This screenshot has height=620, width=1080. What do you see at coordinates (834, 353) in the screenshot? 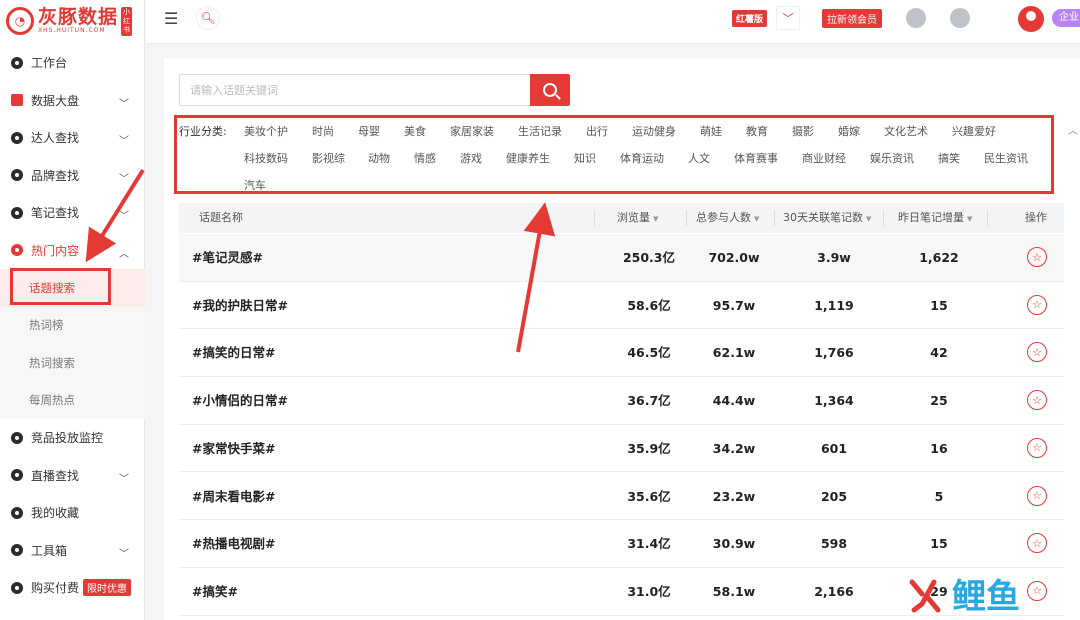
I see `cell-notes30: 1,766` at bounding box center [834, 353].